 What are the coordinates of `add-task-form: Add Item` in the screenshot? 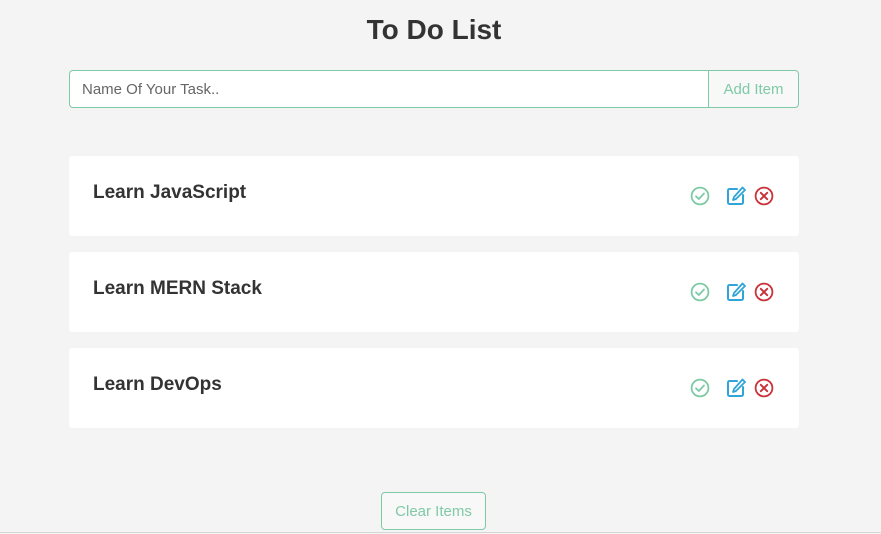 It's located at (434, 89).